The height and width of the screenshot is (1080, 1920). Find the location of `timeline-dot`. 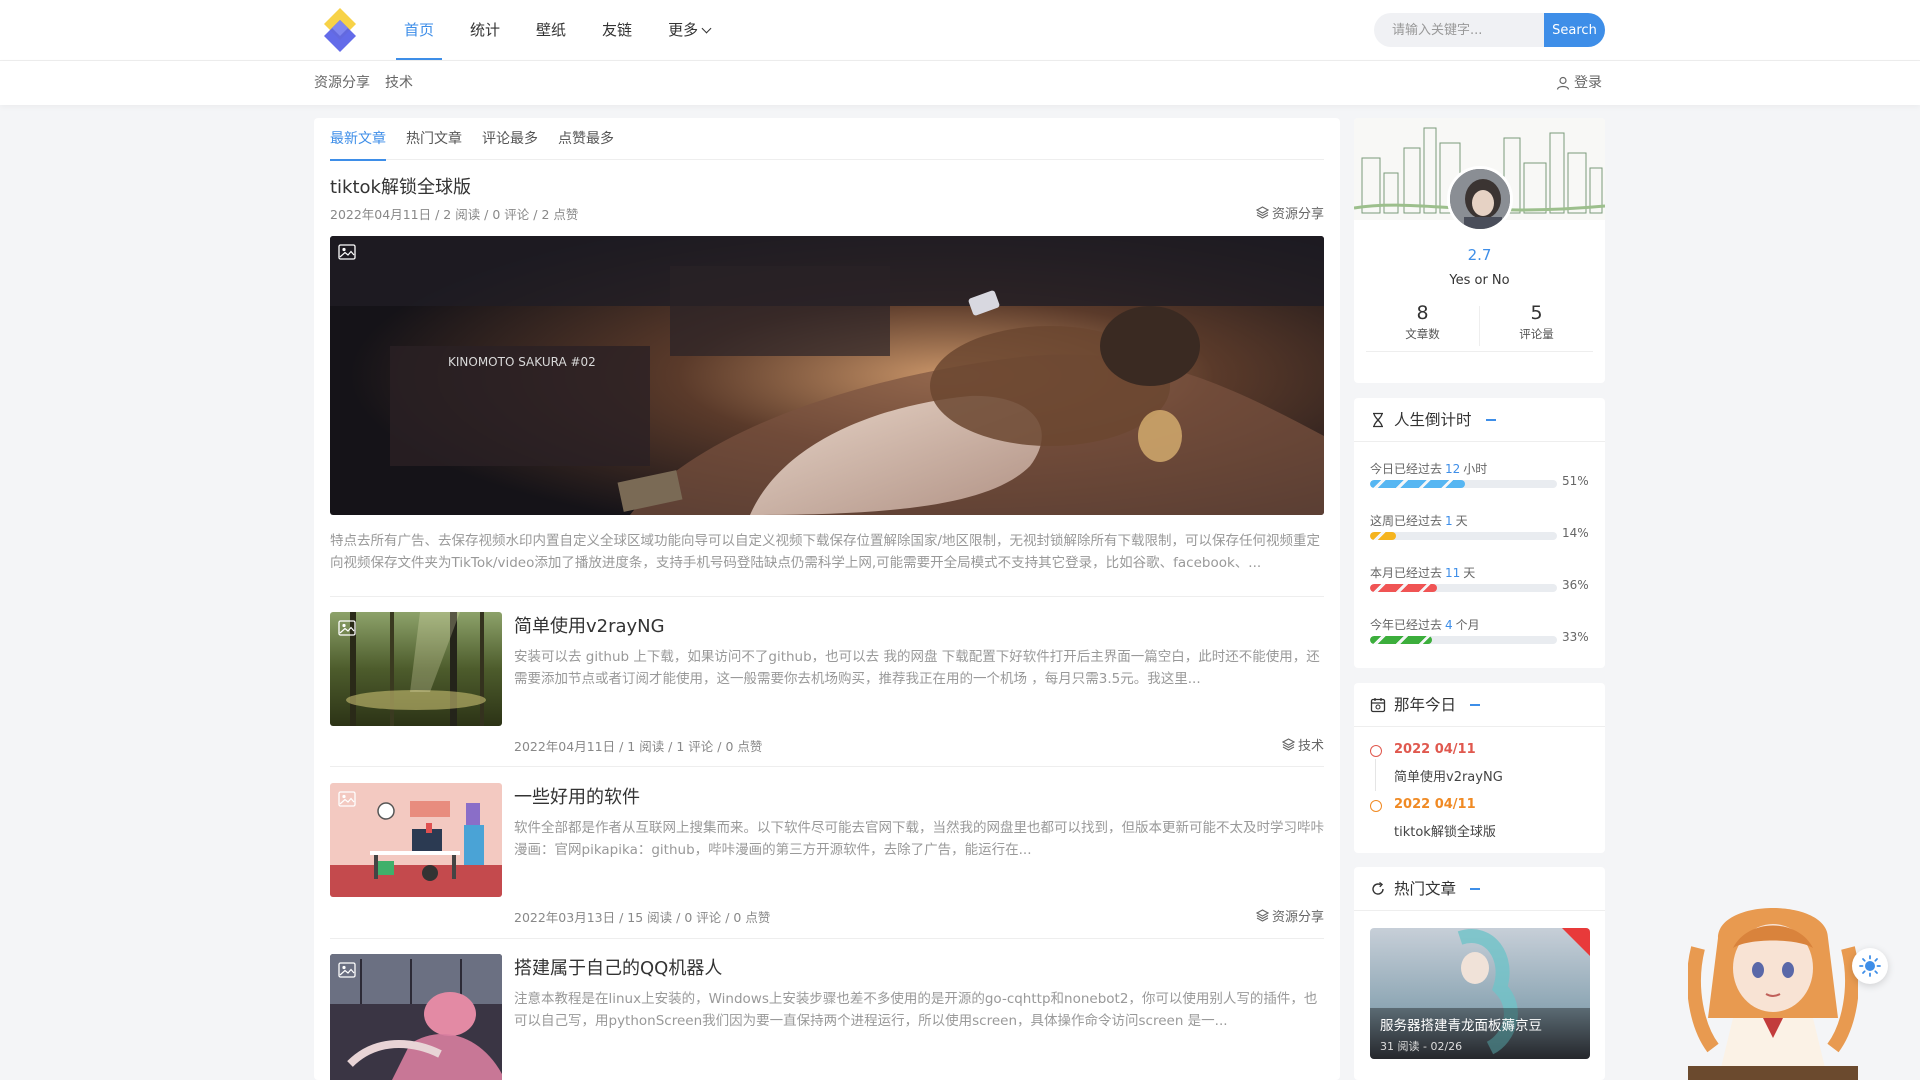

timeline-dot is located at coordinates (1376, 806).